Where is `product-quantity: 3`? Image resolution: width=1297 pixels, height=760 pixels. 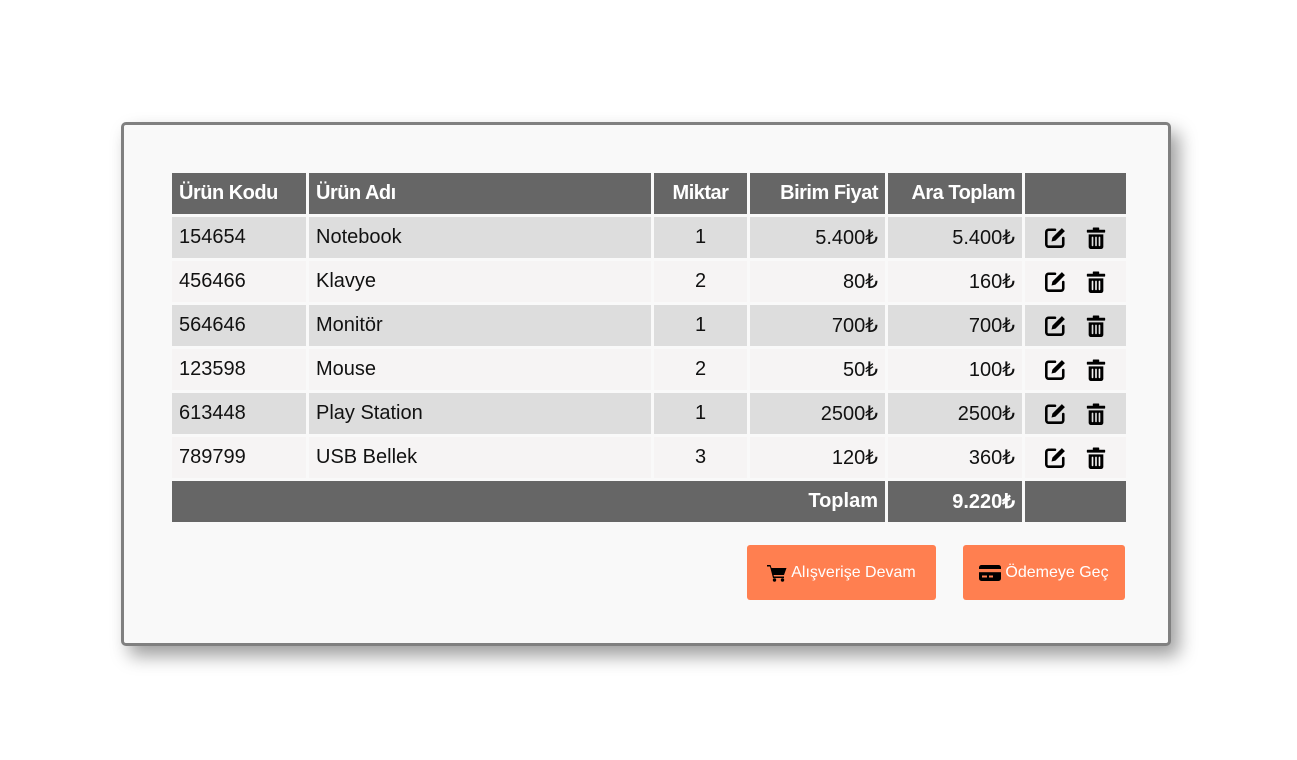
product-quantity: 3 is located at coordinates (700, 457).